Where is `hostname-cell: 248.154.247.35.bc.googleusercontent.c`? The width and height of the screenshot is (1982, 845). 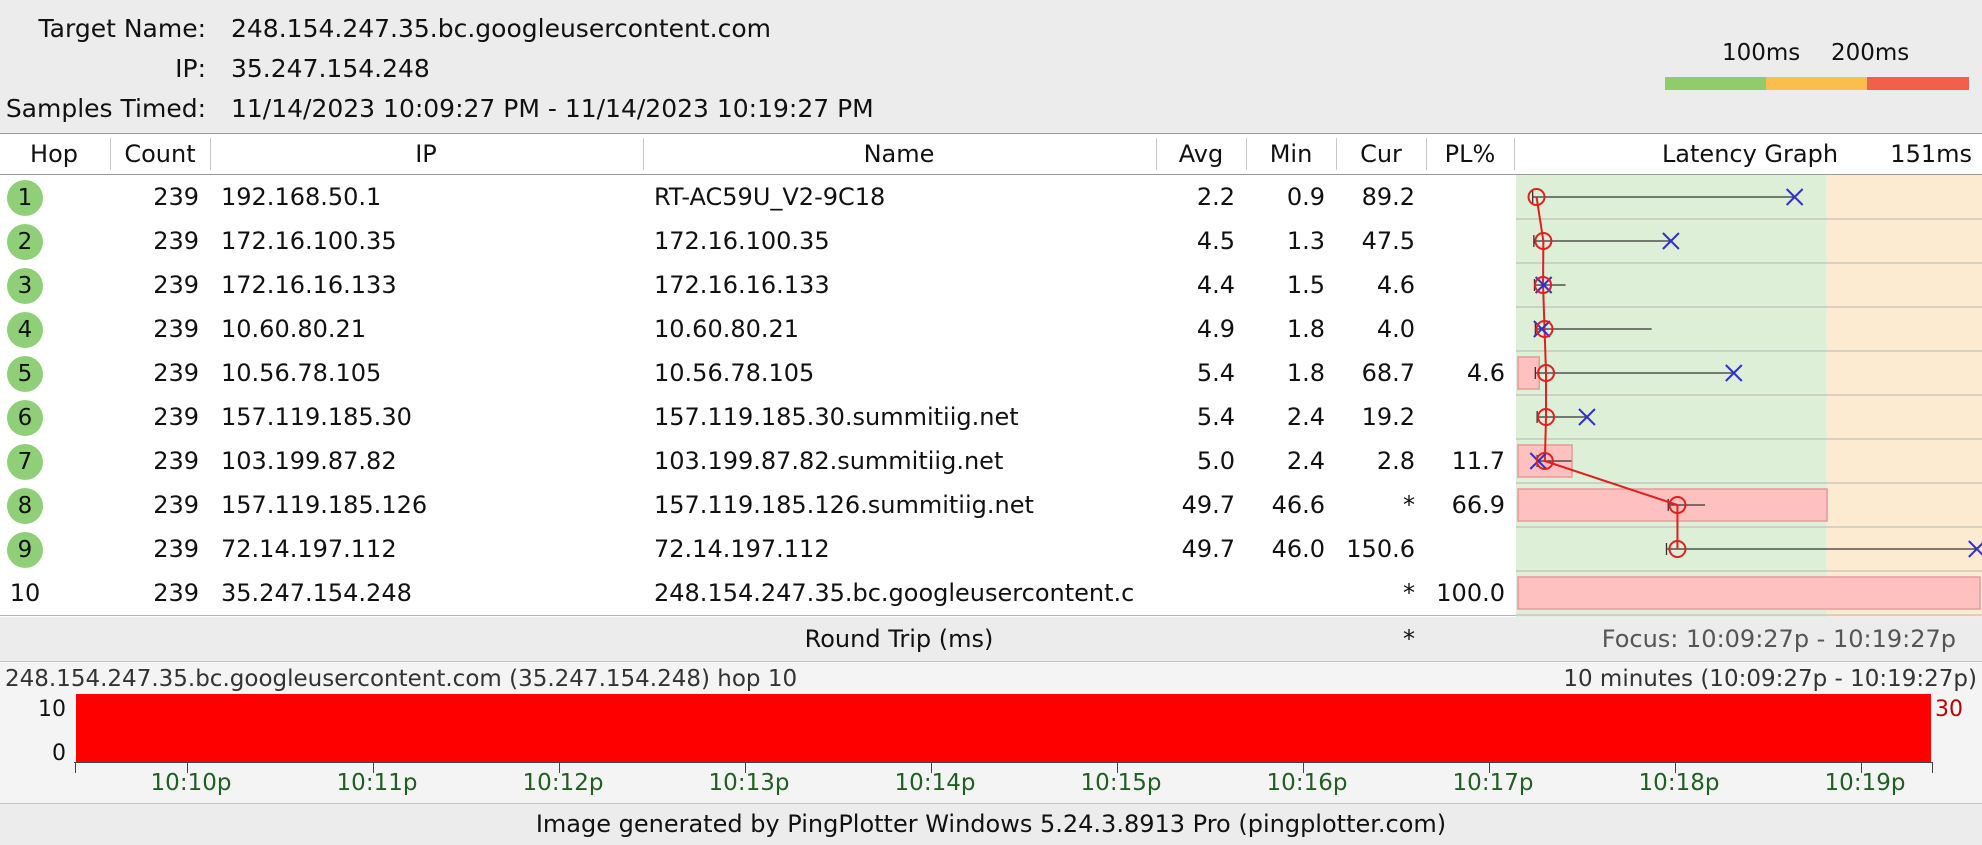 hostname-cell: 248.154.247.35.bc.googleusercontent.c is located at coordinates (894, 593).